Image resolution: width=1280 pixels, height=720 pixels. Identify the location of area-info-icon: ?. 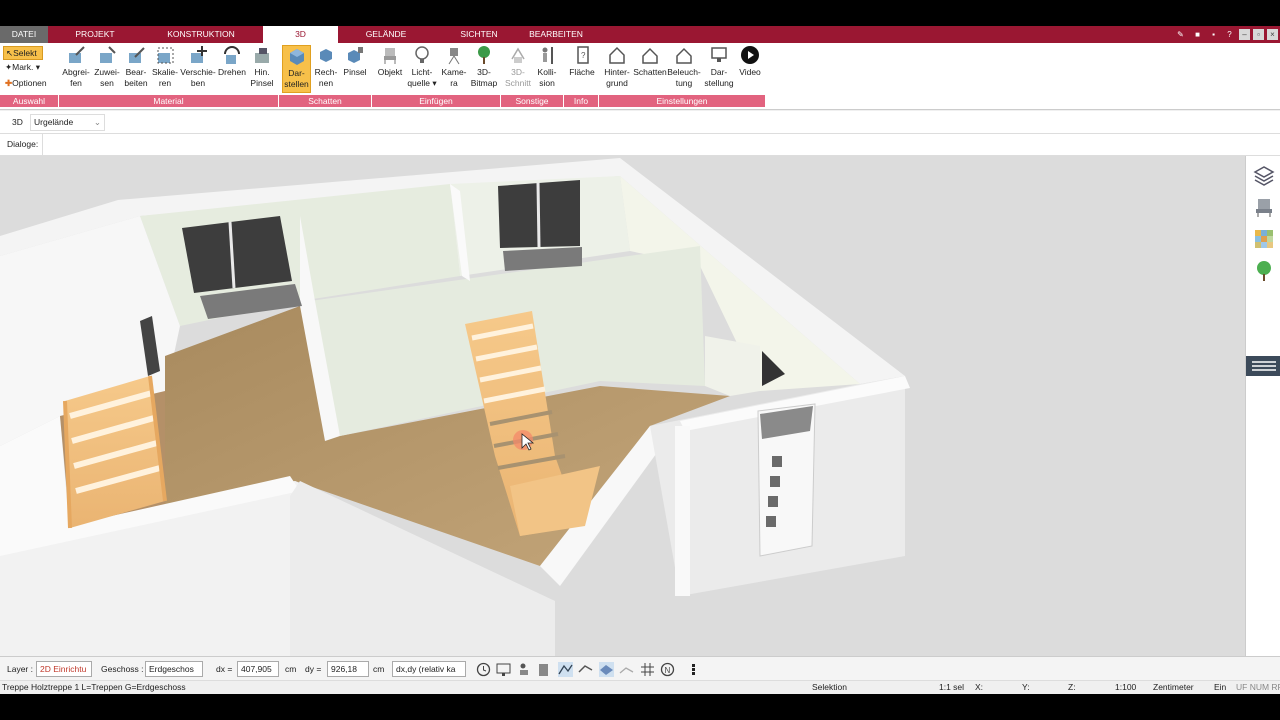
(583, 55).